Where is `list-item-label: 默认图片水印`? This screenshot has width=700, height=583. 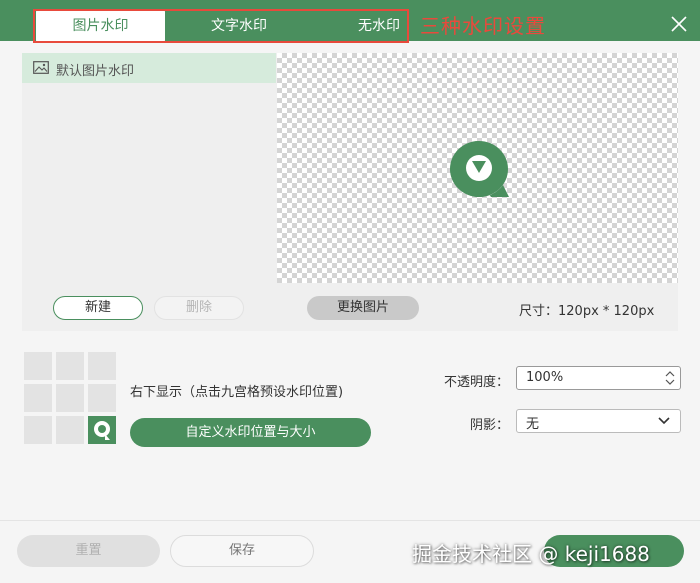
list-item-label: 默认图片水印 is located at coordinates (95, 71).